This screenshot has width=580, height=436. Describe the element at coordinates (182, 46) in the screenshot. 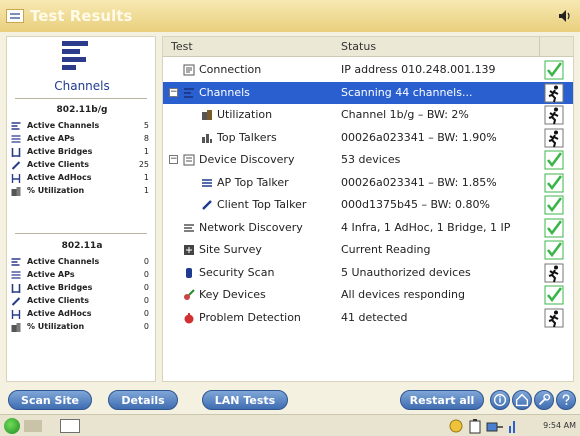

I see `column-header-test: Test` at that location.